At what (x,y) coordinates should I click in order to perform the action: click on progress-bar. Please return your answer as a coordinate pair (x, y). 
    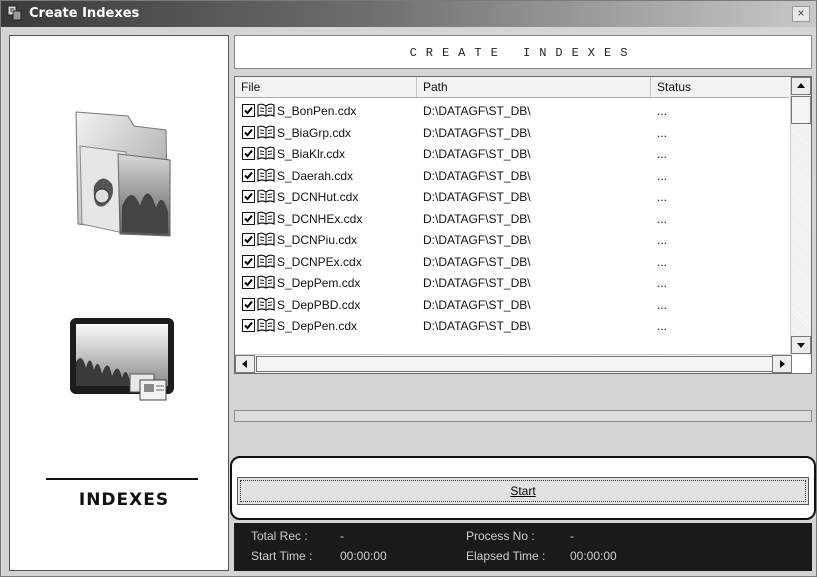
    Looking at the image, I should click on (523, 416).